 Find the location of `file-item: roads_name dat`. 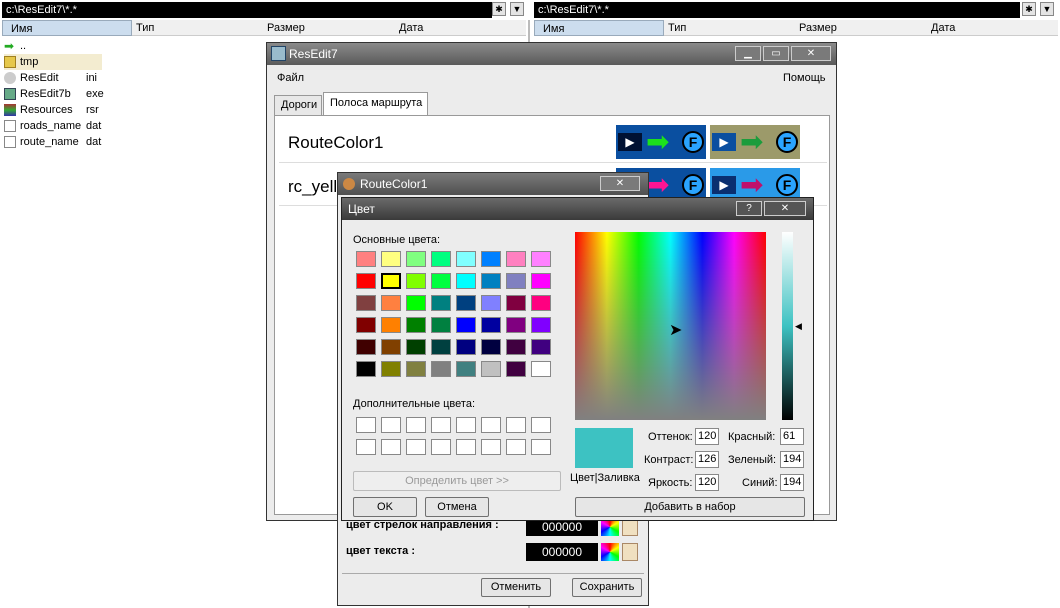

file-item: roads_name dat is located at coordinates (53, 126).